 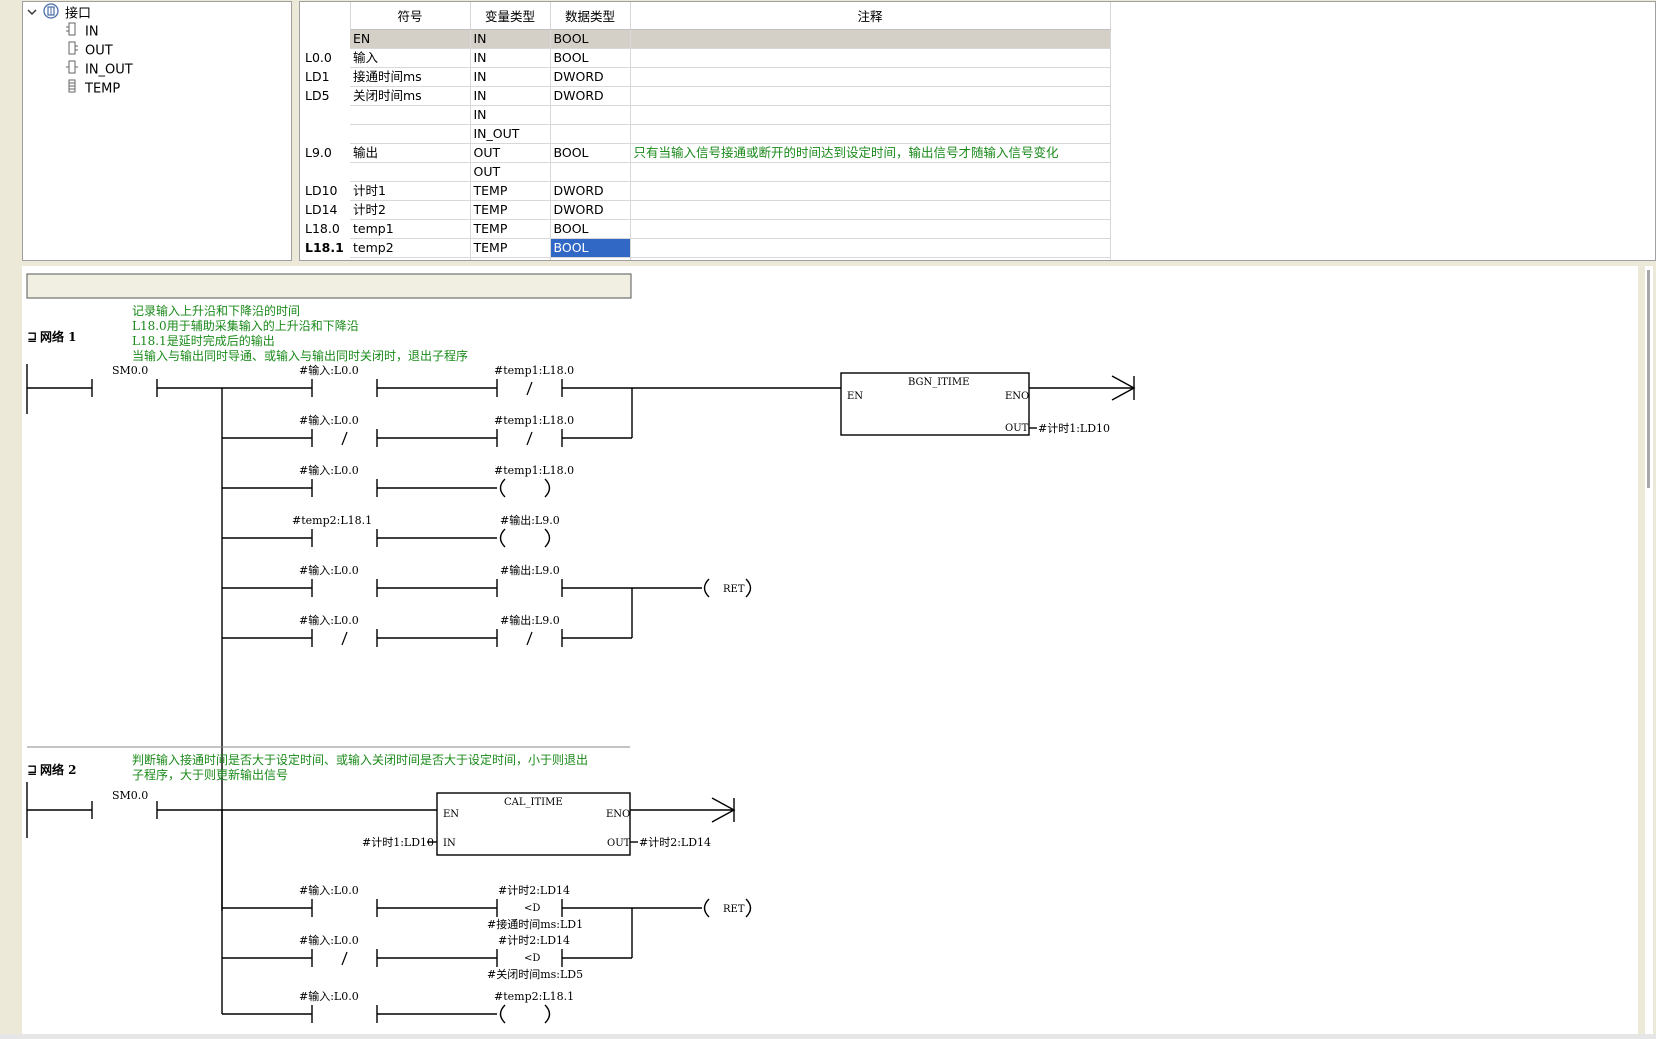 What do you see at coordinates (590, 16) in the screenshot?
I see `col-header-data-type: 数据类型` at bounding box center [590, 16].